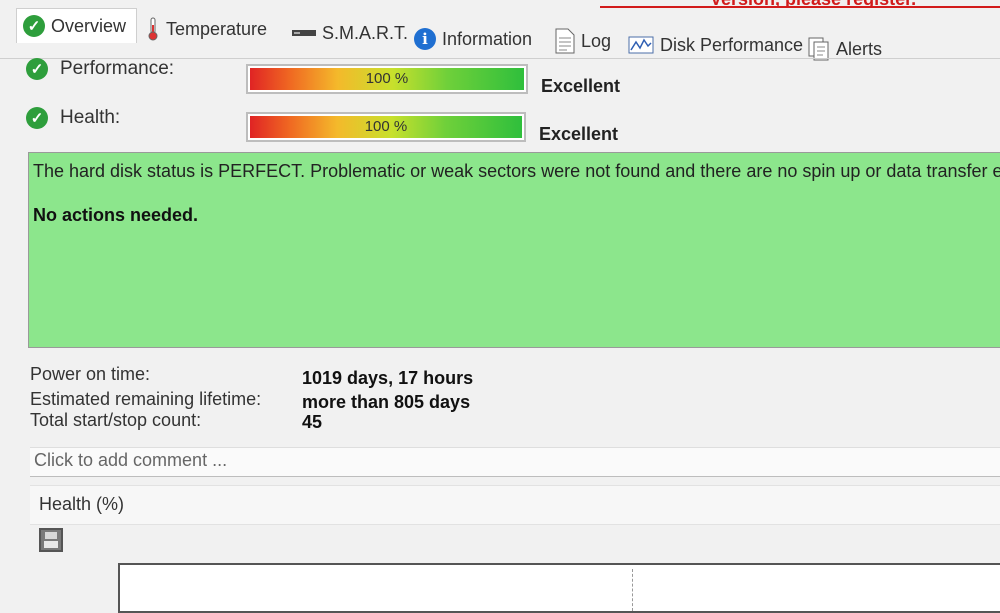 Image resolution: width=1000 pixels, height=613 pixels. I want to click on start-stop-count-label: Total start/stop count:, so click(116, 420).